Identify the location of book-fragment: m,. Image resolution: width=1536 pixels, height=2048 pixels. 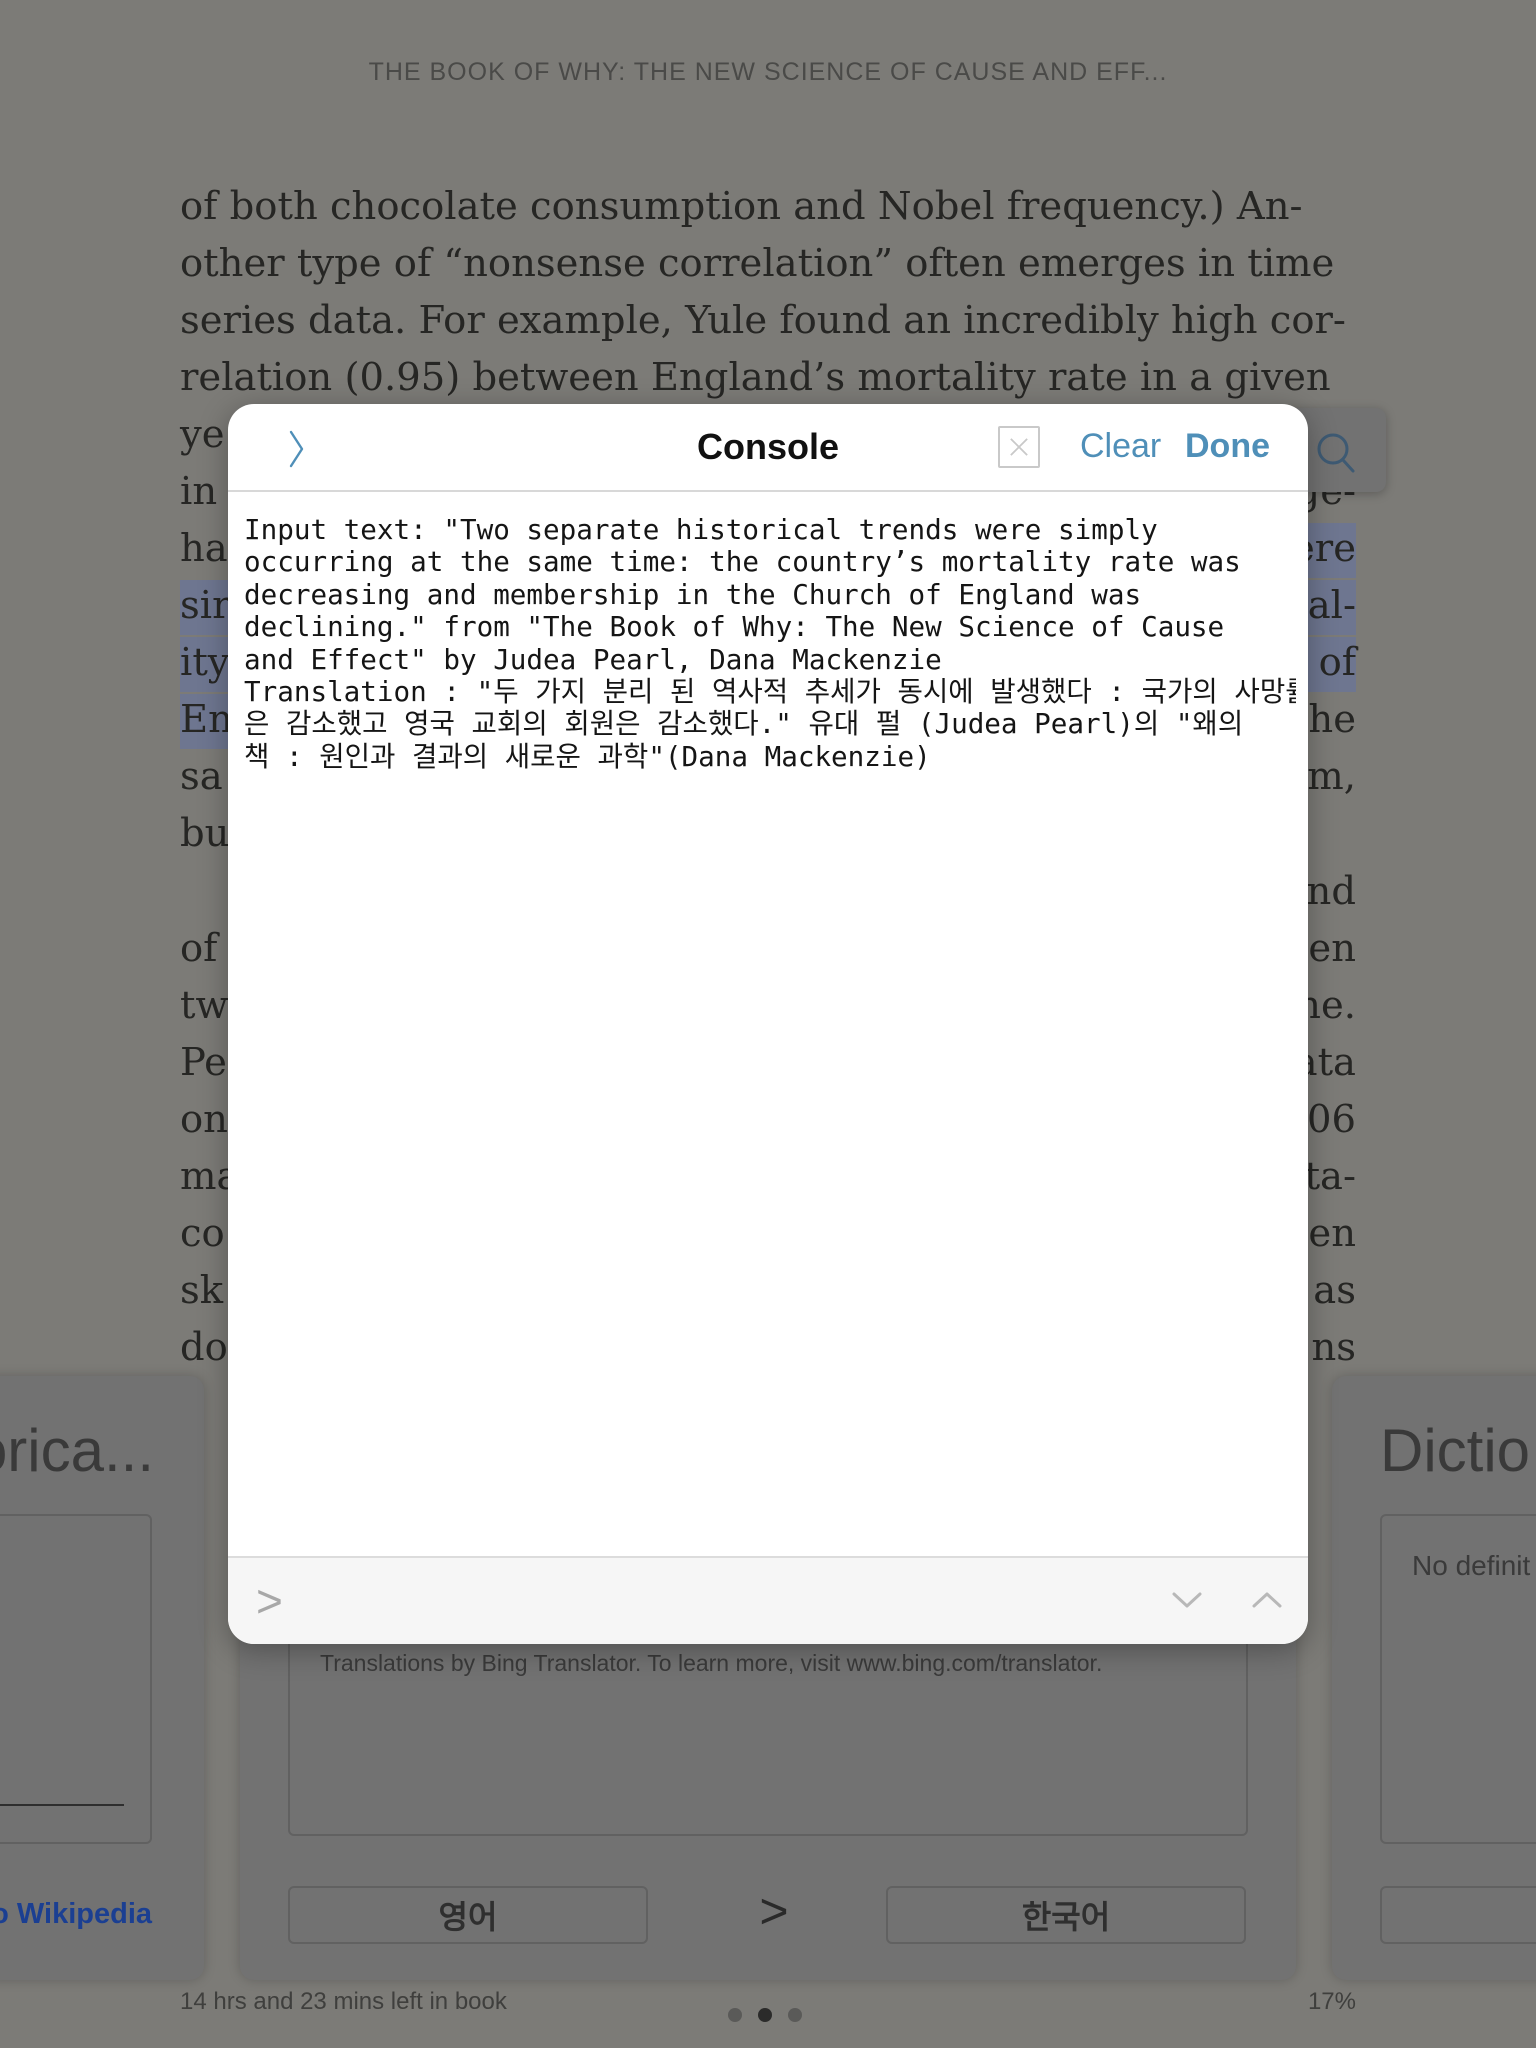
(1331, 776).